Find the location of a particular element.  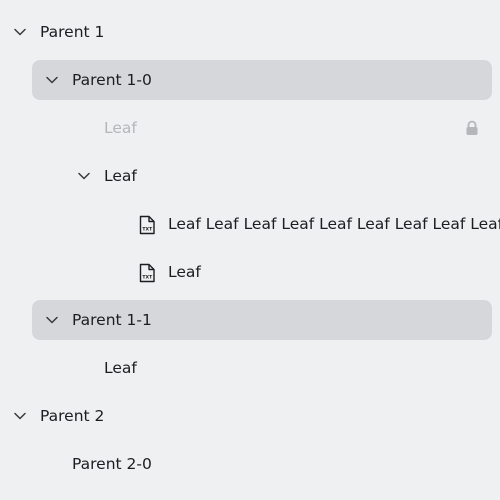

tree-node-parent-1: Parent 1 is located at coordinates (250, 32).